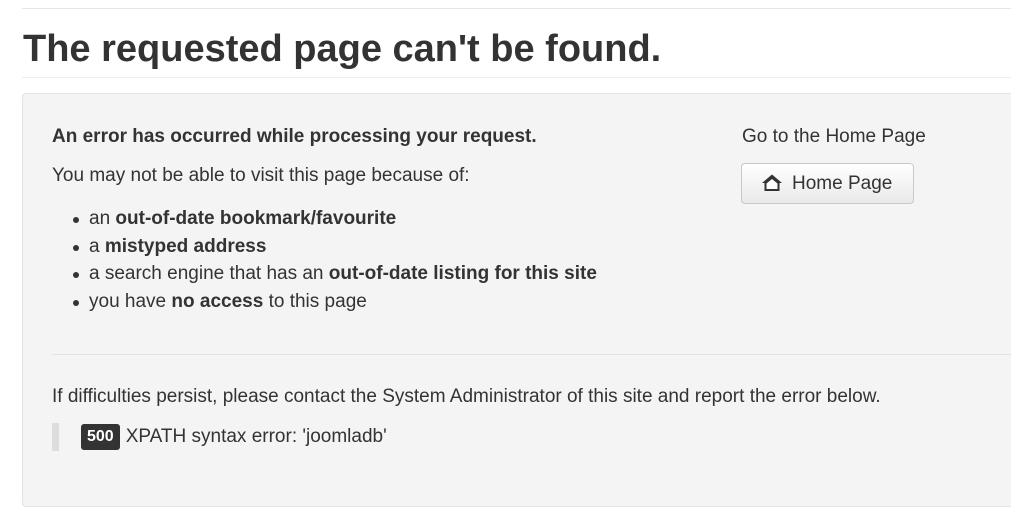  I want to click on reason-item: a mistyped address, so click(324, 247).